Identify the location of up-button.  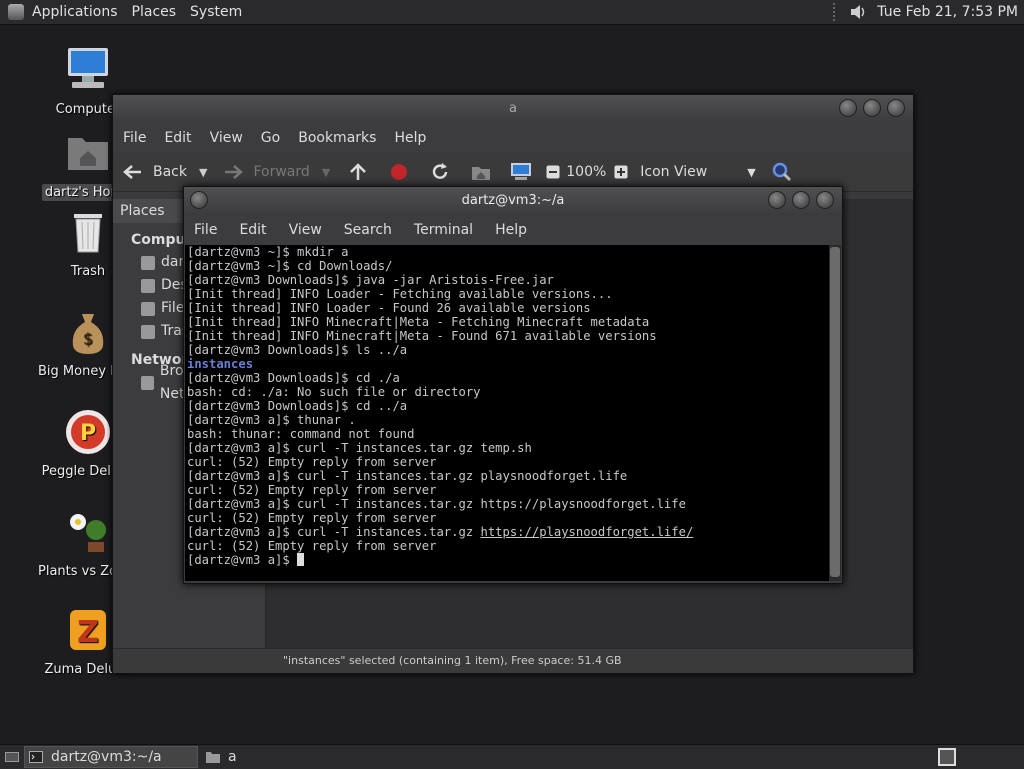
(358, 172).